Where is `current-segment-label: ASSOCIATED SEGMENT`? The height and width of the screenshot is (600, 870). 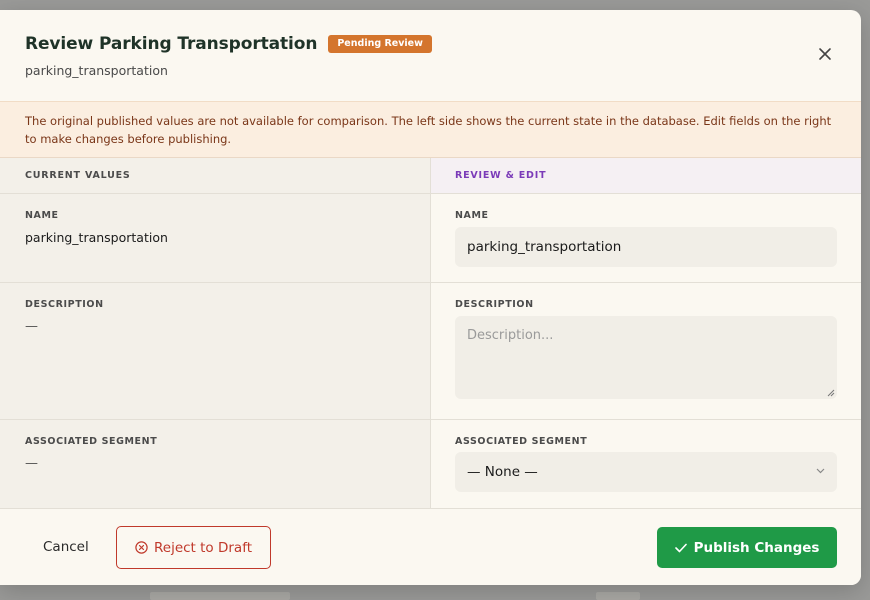 current-segment-label: ASSOCIATED SEGMENT is located at coordinates (91, 441).